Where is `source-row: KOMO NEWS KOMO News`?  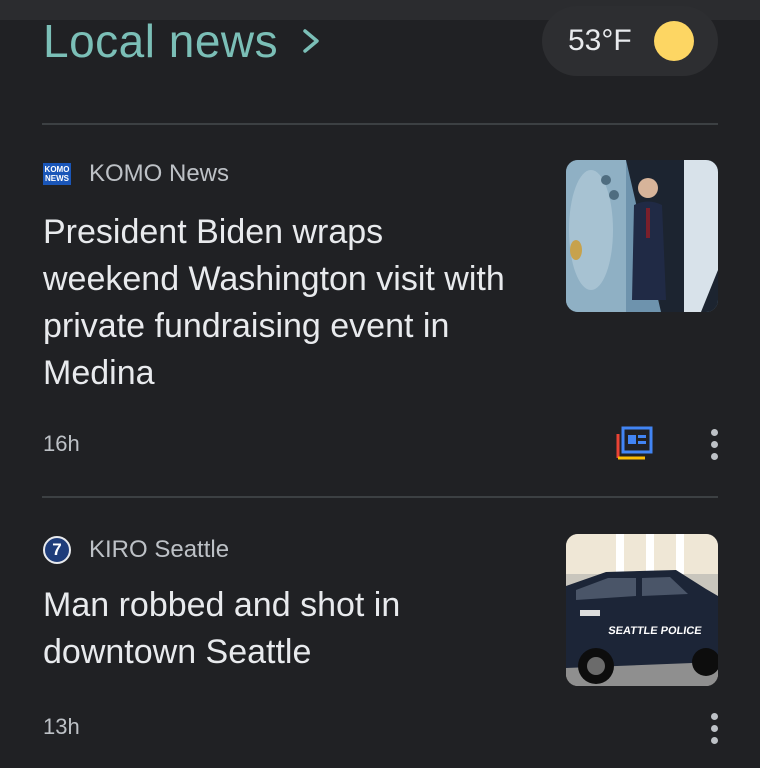 source-row: KOMO NEWS KOMO News is located at coordinates (136, 174).